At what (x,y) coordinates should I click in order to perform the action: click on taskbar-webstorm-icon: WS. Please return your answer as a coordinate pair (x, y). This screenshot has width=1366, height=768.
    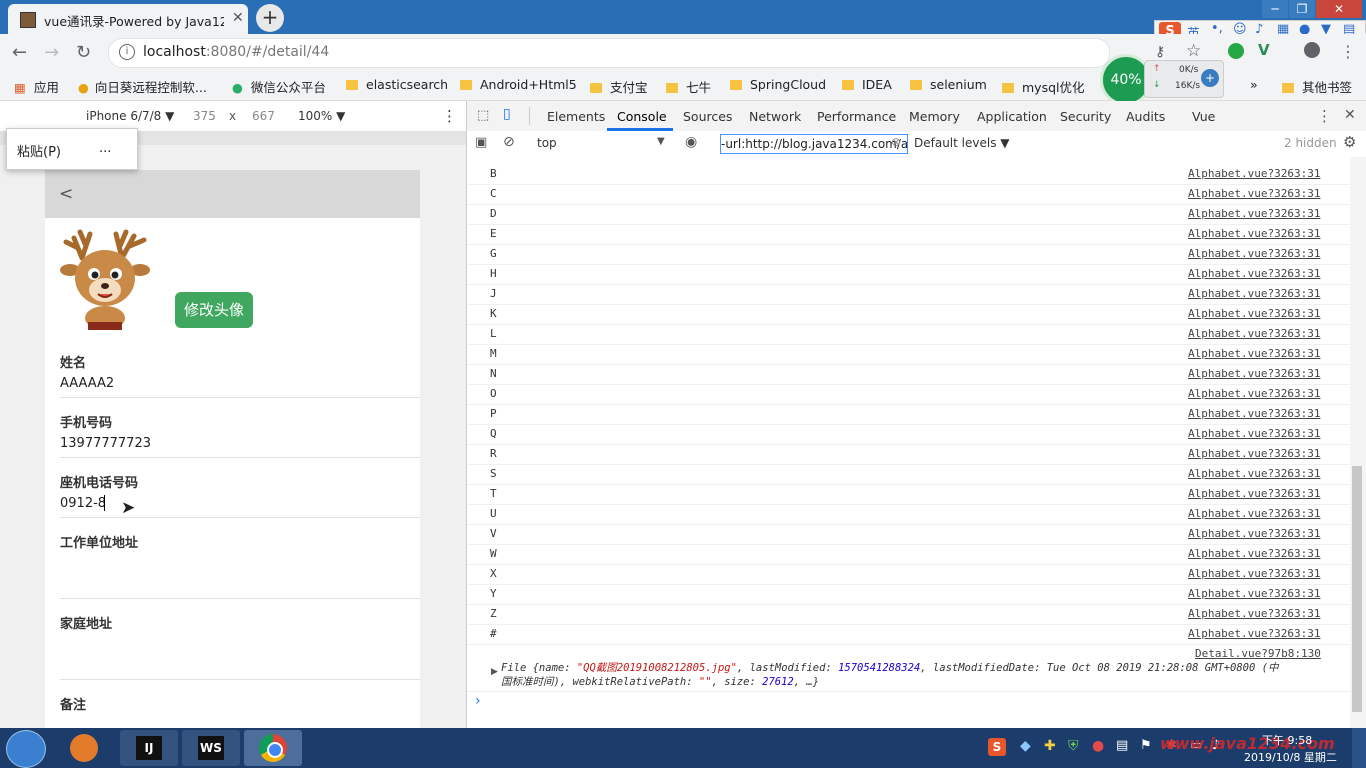
    Looking at the image, I should click on (211, 748).